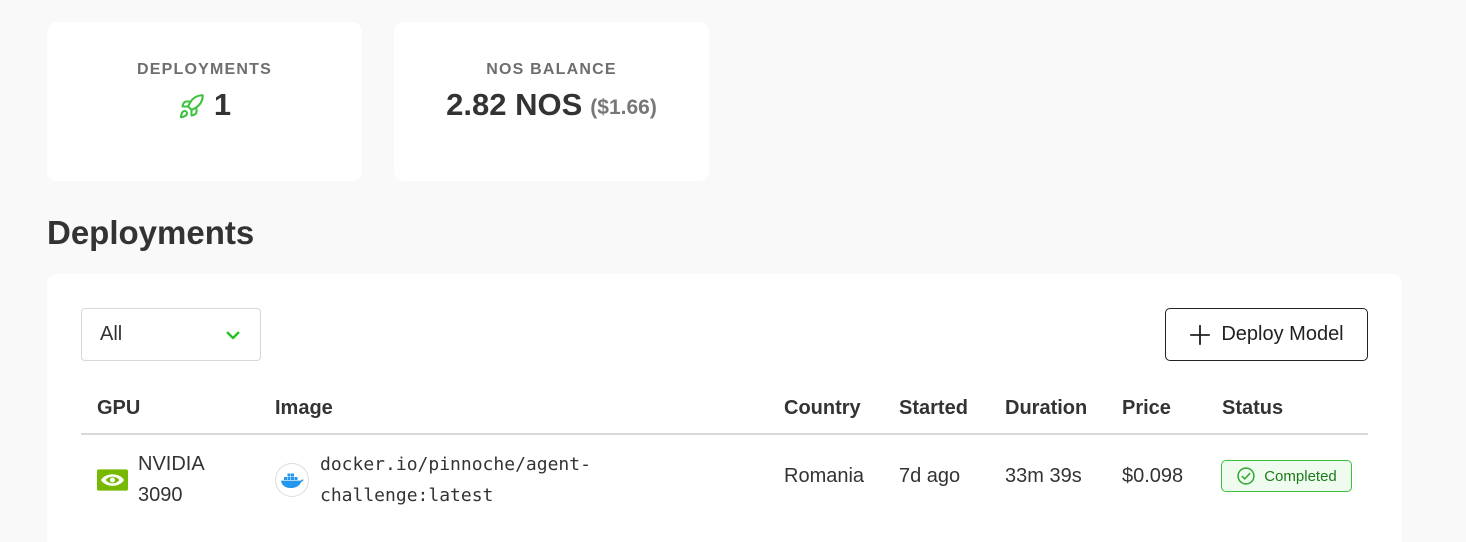 The width and height of the screenshot is (1466, 542). I want to click on section-title: Deployments, so click(151, 232).